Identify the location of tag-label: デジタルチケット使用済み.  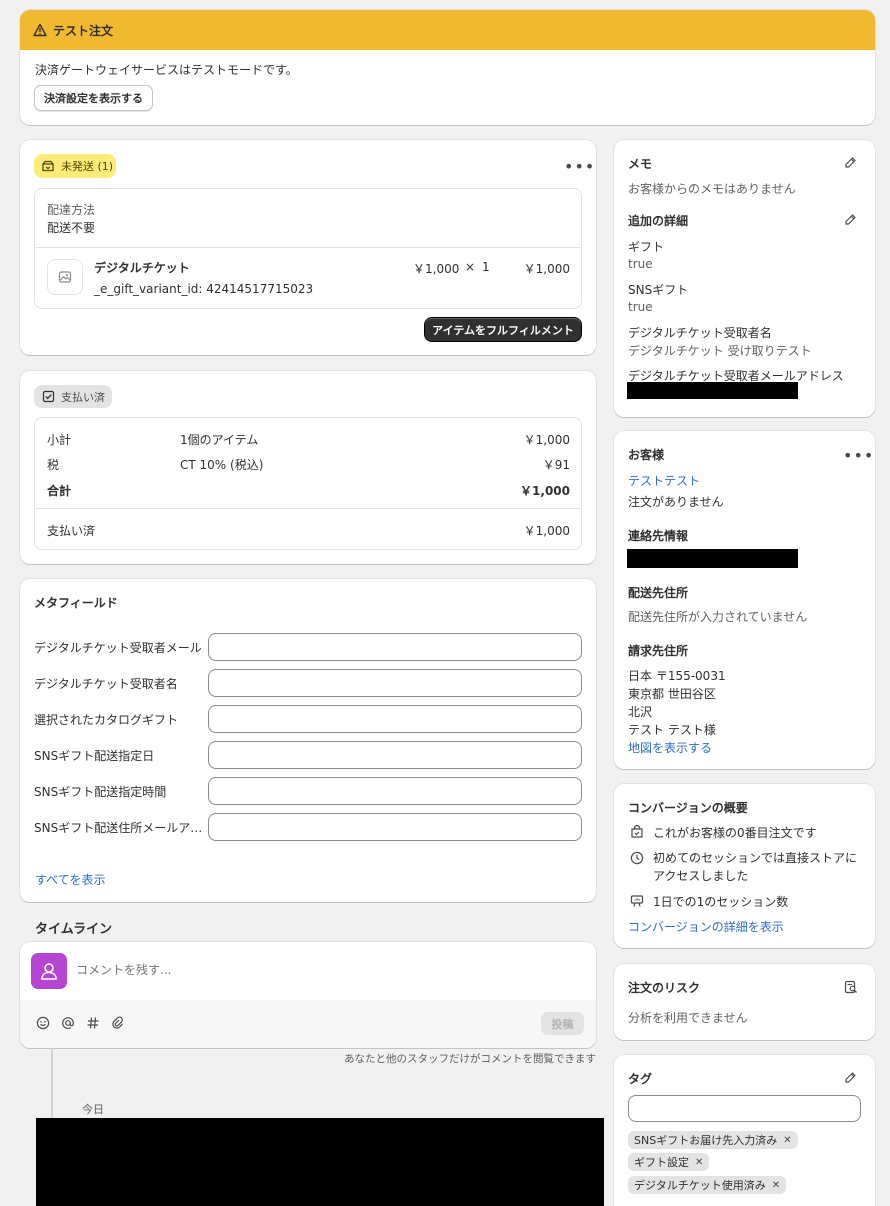
(700, 1185).